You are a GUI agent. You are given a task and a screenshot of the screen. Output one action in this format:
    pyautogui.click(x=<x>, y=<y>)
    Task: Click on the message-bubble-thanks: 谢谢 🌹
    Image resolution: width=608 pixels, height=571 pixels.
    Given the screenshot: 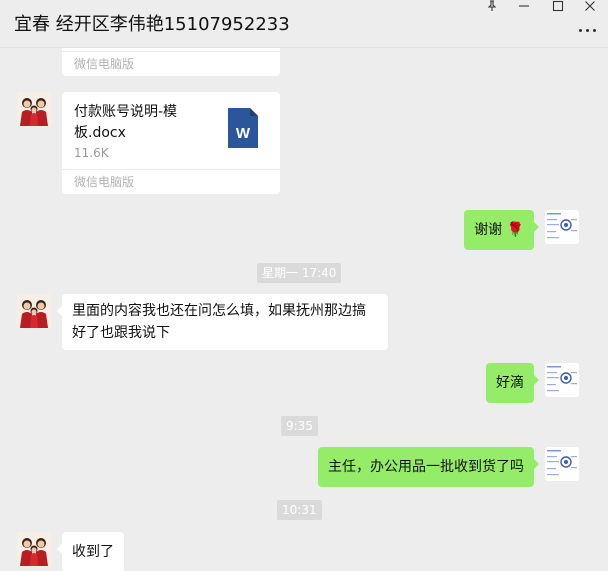 What is the action you would take?
    pyautogui.click(x=501, y=230)
    